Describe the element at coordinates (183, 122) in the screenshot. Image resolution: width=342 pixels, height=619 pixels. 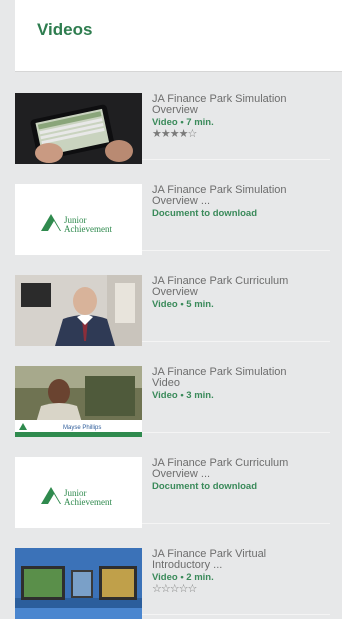
I see `item-subtitle: Video • 7 min.` at that location.